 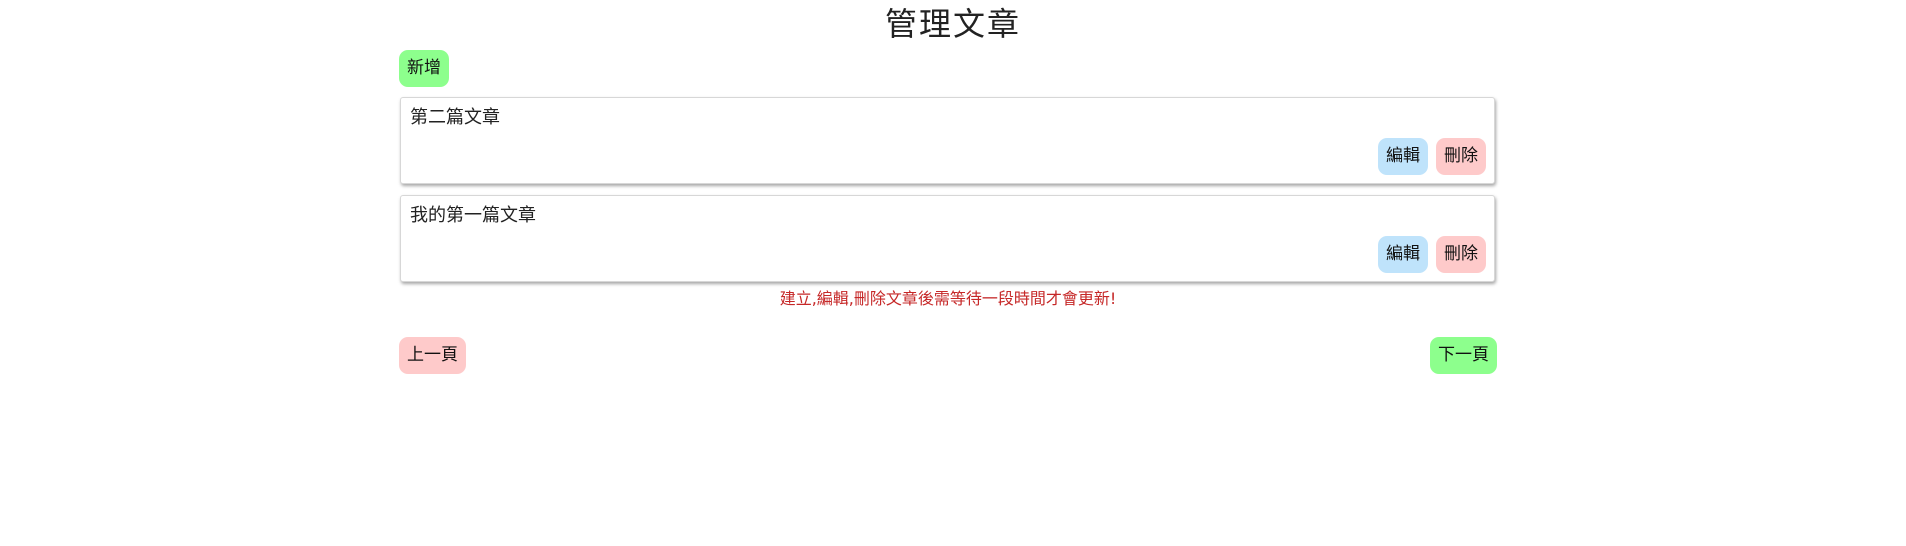 What do you see at coordinates (1463, 355) in the screenshot?
I see `next-page-button: 下一頁` at bounding box center [1463, 355].